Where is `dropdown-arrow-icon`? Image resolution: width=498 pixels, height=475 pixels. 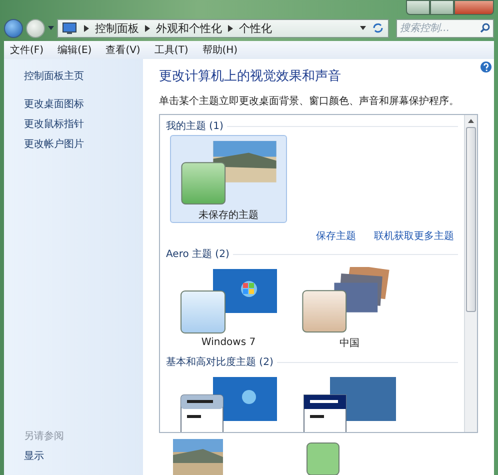 dropdown-arrow-icon is located at coordinates (363, 28).